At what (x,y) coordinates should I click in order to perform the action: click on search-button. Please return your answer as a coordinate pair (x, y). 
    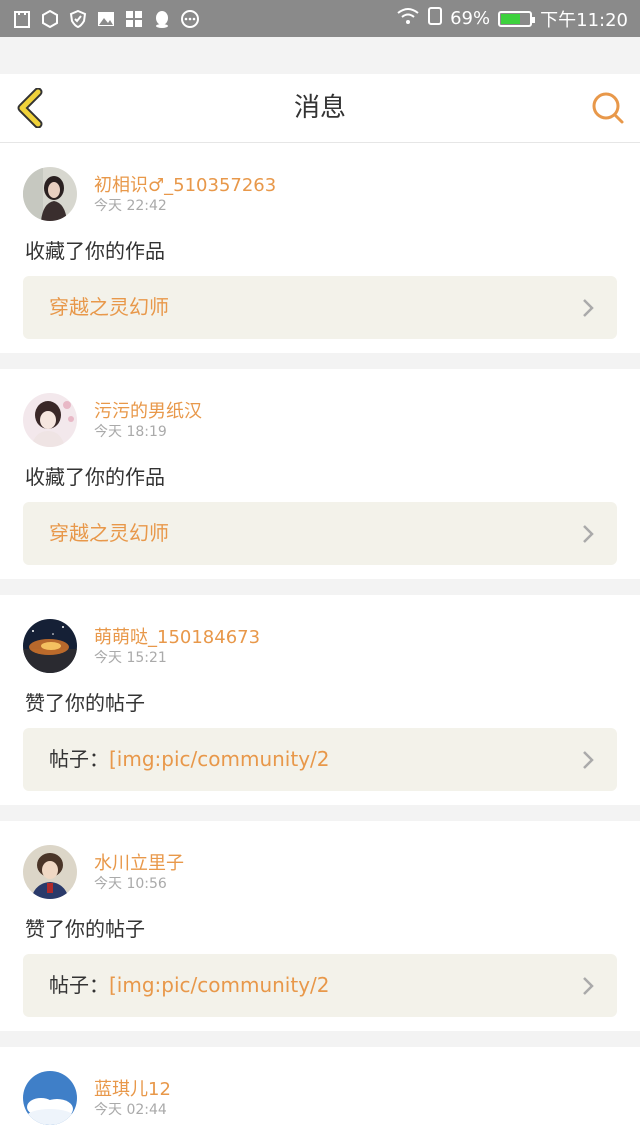
    Looking at the image, I should click on (608, 108).